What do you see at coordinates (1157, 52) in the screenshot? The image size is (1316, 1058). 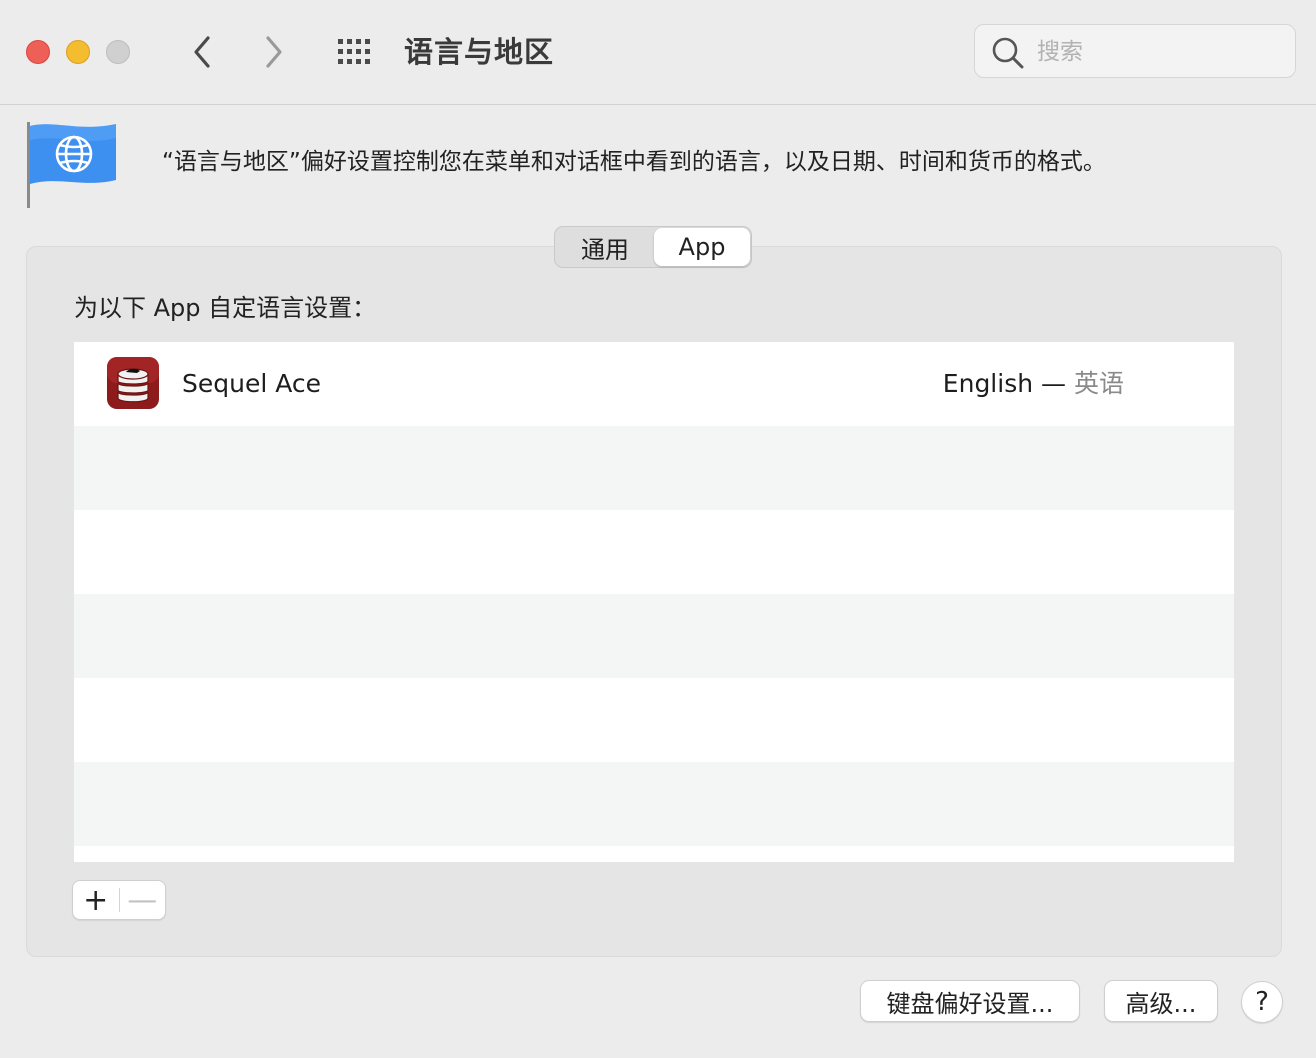 I see `search-input` at bounding box center [1157, 52].